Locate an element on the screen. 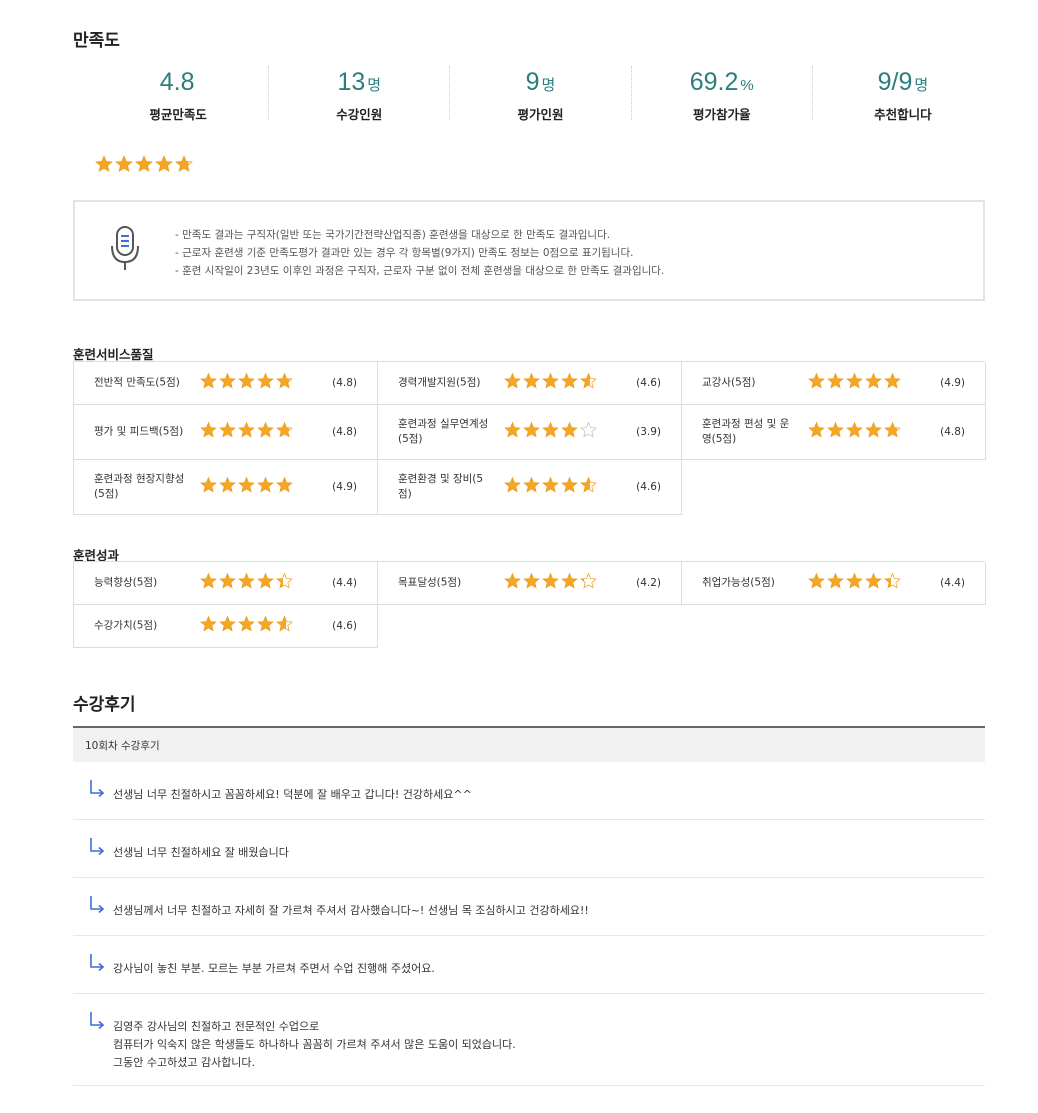  stat-unit: % is located at coordinates (747, 85).